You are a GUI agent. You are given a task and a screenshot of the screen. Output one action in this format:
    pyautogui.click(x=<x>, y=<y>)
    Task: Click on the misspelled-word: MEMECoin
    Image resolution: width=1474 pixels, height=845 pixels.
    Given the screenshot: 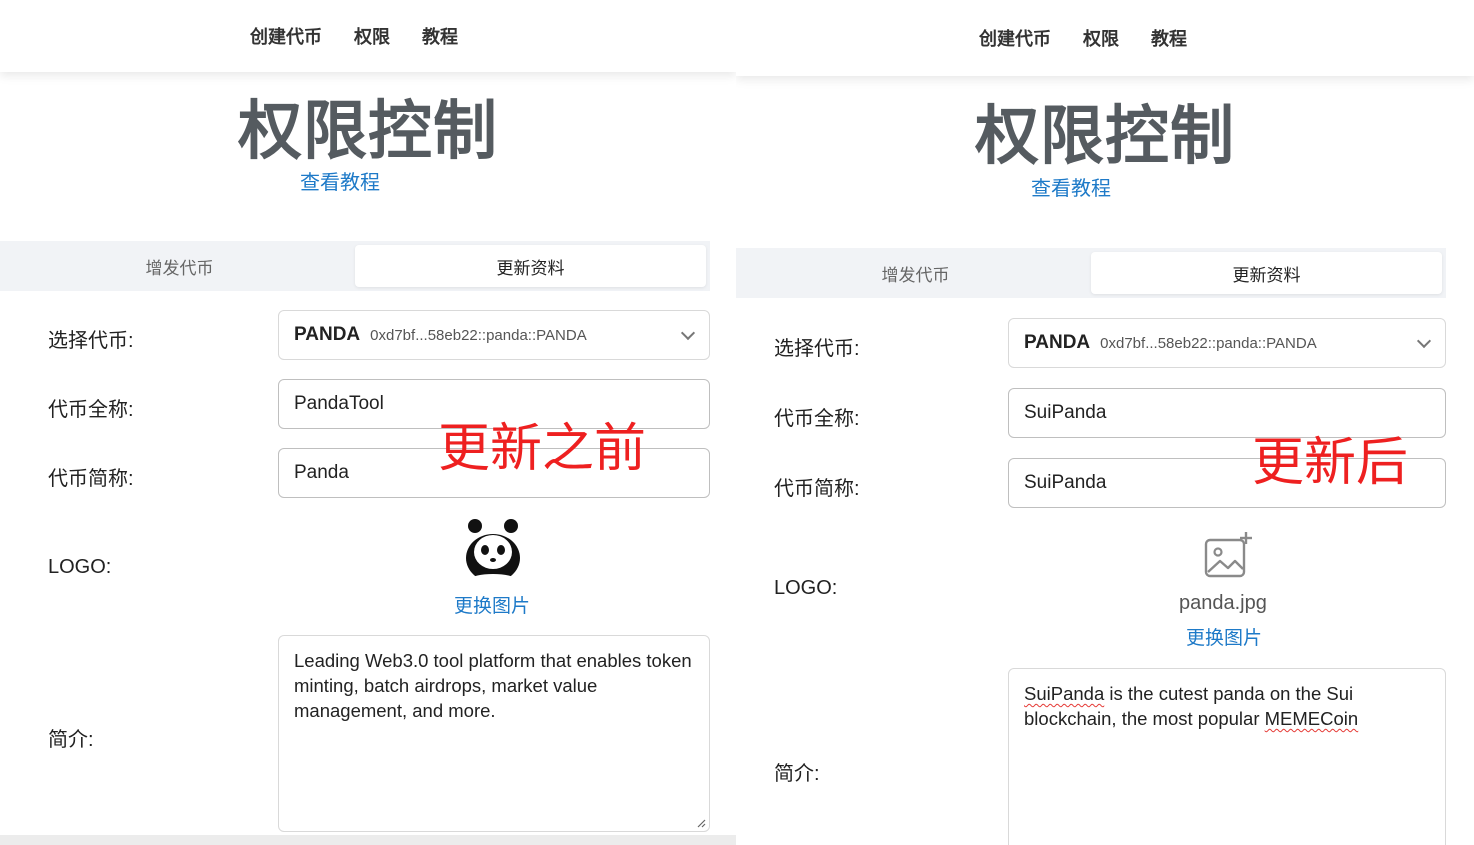 What is the action you would take?
    pyautogui.click(x=1311, y=718)
    